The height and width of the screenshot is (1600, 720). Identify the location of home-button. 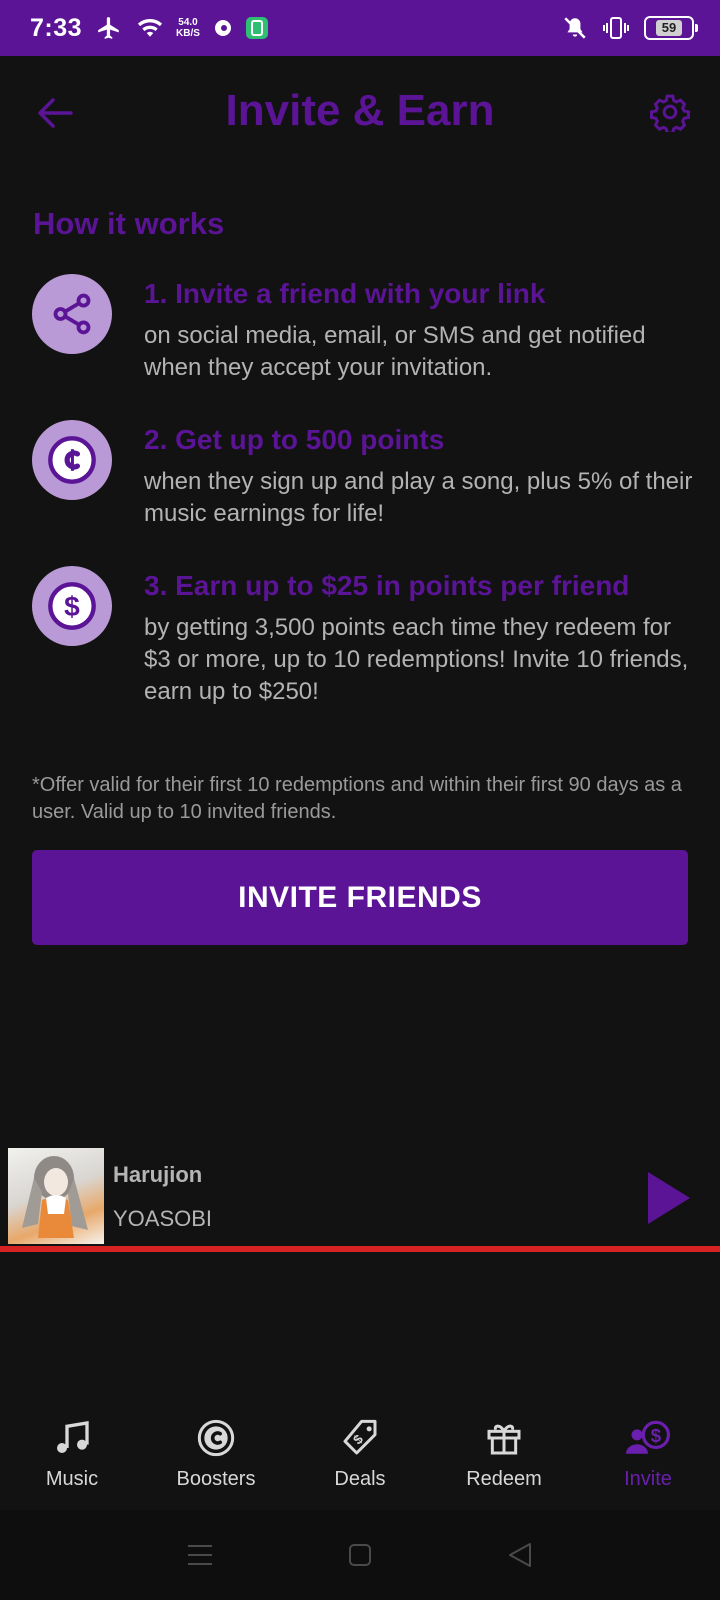
(360, 1555).